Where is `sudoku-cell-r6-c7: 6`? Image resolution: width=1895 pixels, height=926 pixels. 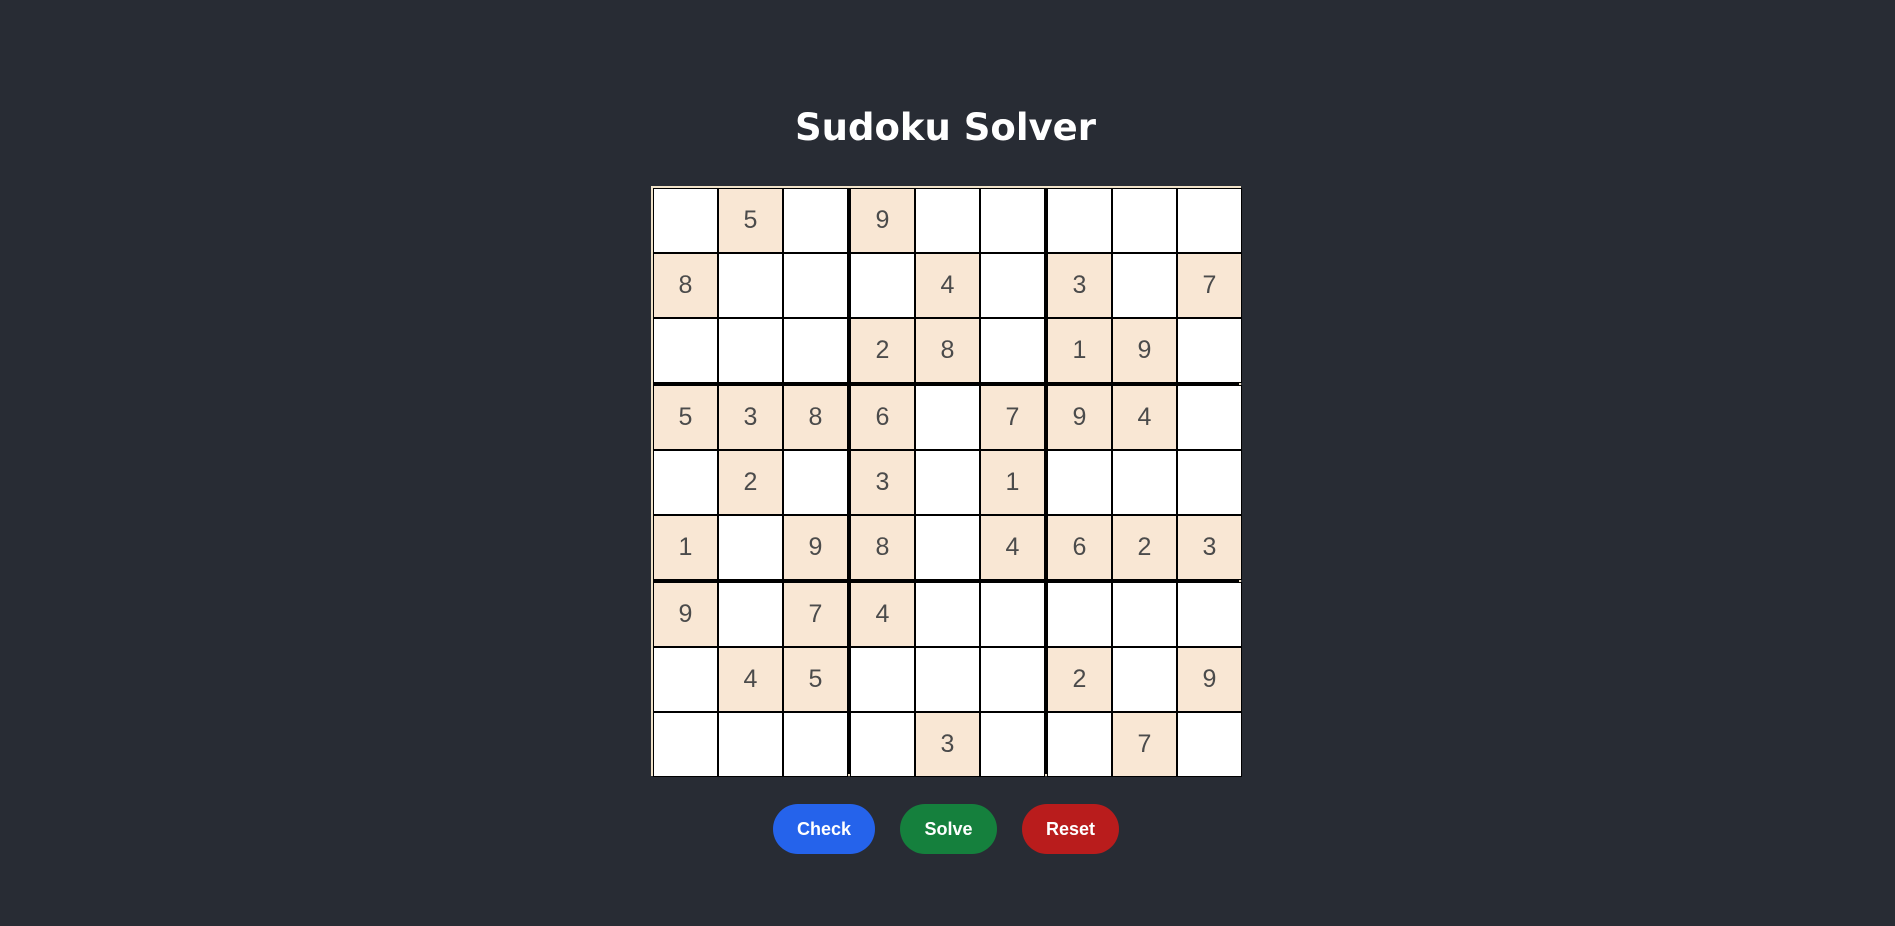 sudoku-cell-r6-c7: 6 is located at coordinates (1079, 547).